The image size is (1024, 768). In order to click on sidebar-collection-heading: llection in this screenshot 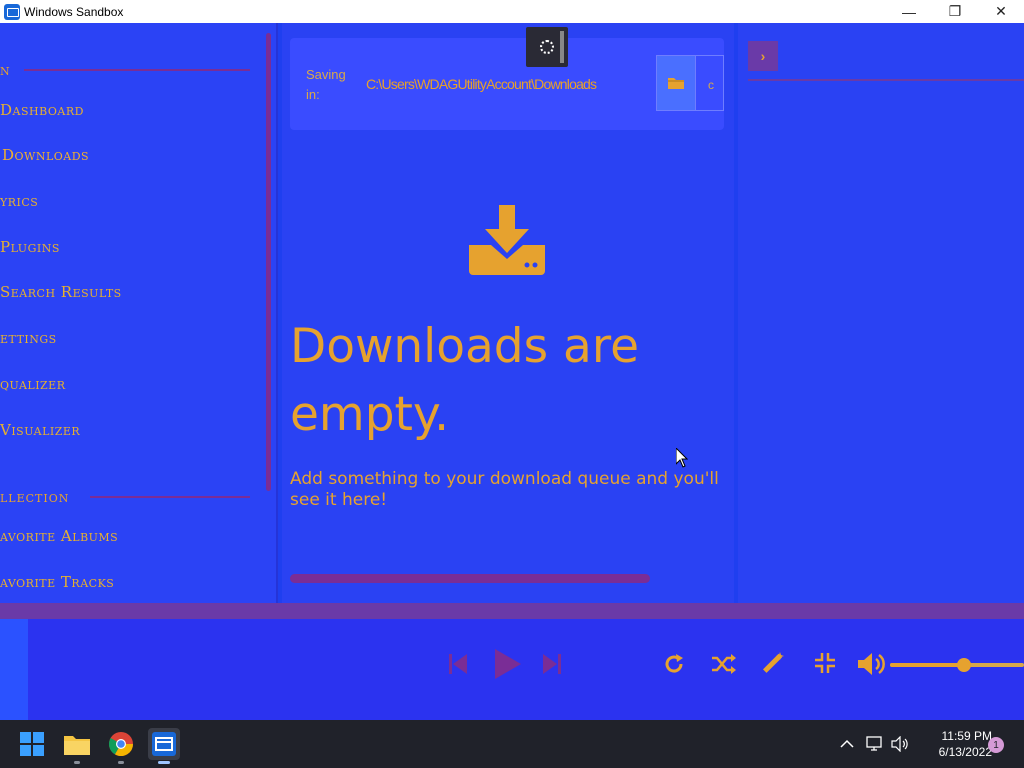, I will do `click(35, 496)`.